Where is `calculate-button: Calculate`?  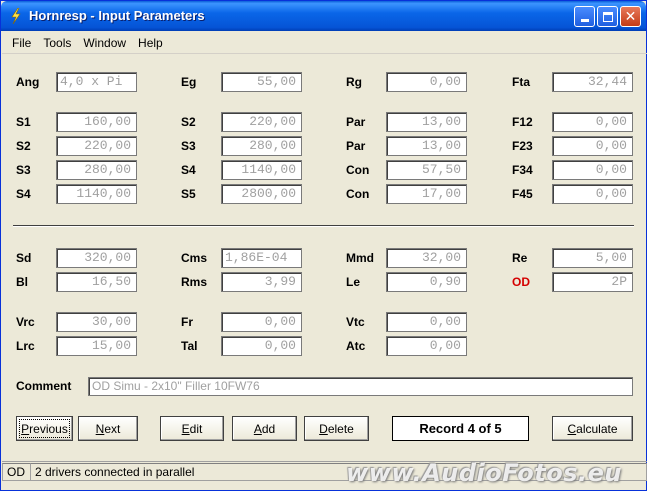 calculate-button: Calculate is located at coordinates (592, 428).